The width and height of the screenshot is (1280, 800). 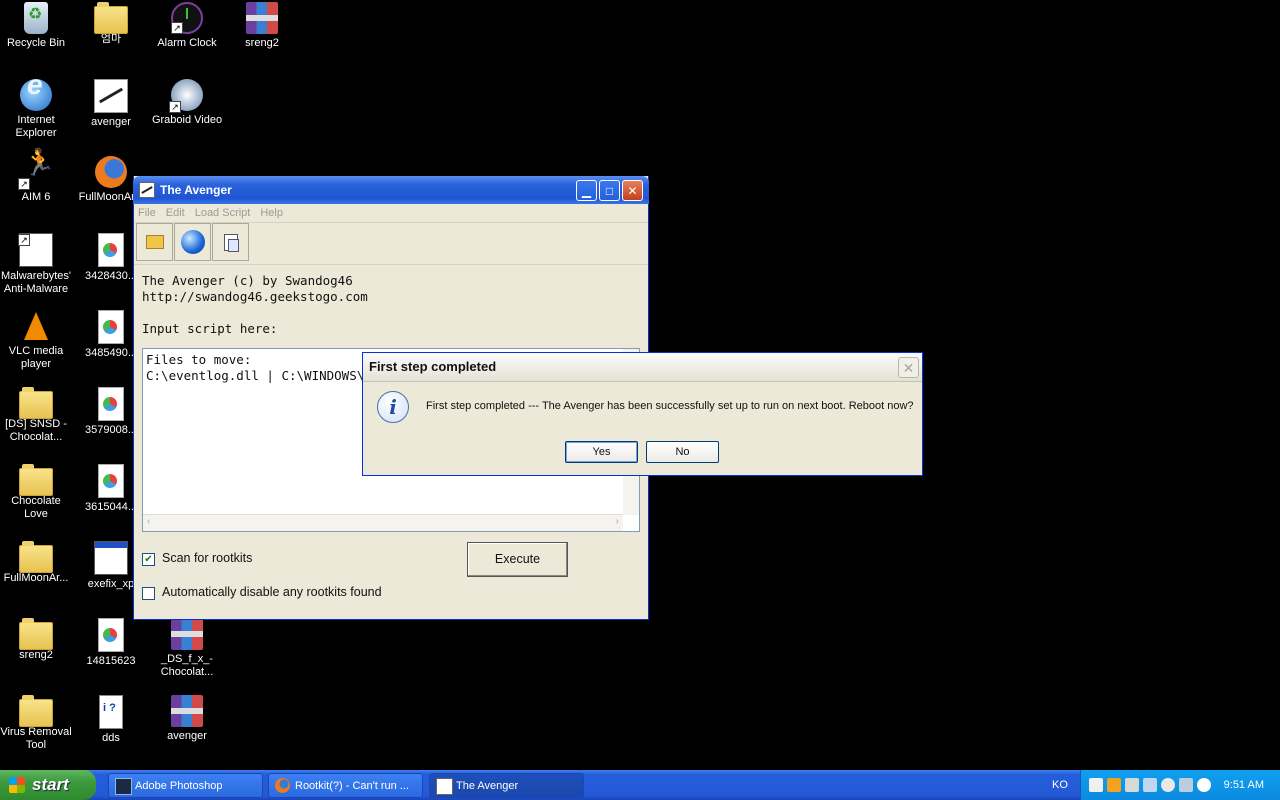 I want to click on tray-usb-icon, so click(x=1186, y=785).